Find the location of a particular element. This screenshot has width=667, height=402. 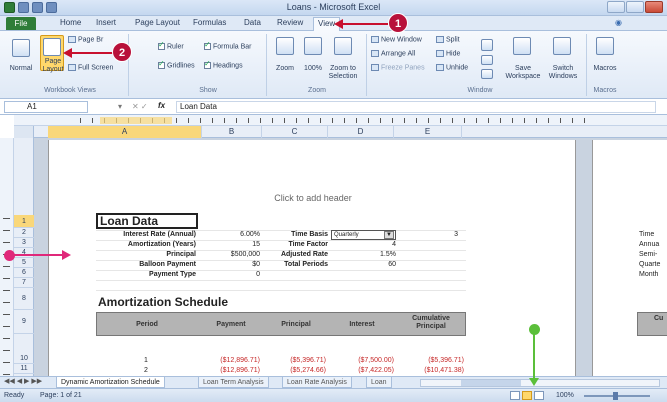

interest-rate-label: Interest Rate (Annual) is located at coordinates (146, 234).